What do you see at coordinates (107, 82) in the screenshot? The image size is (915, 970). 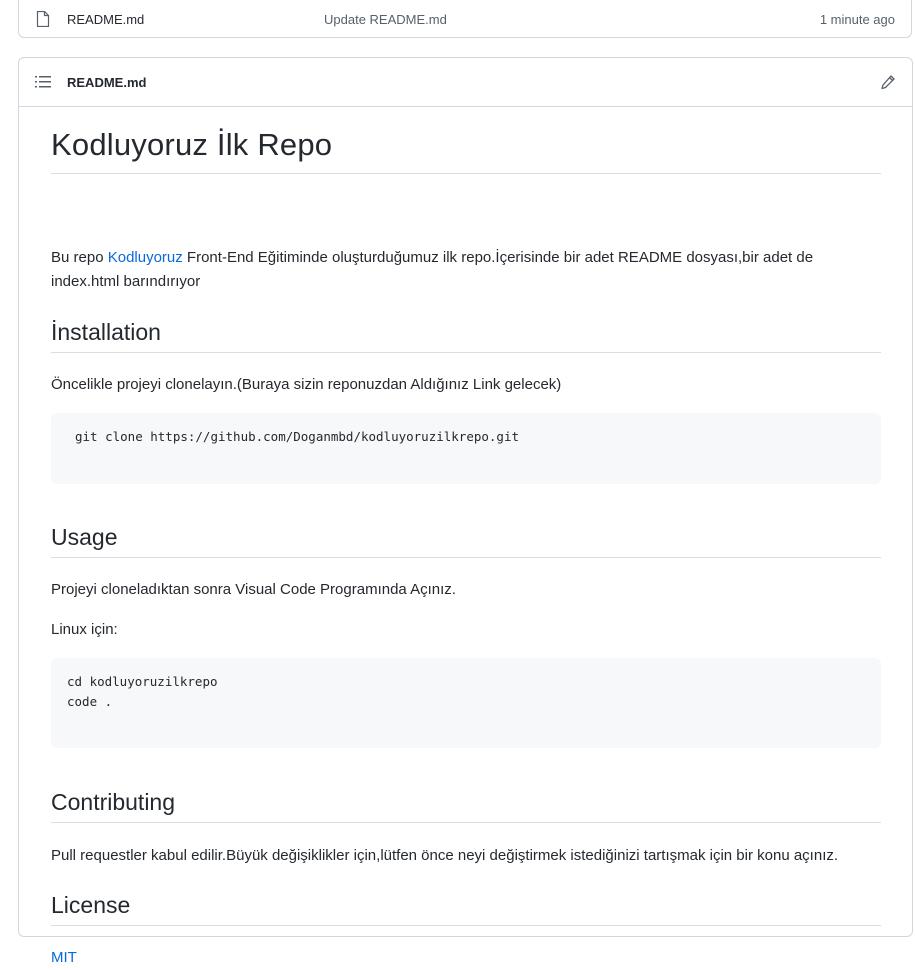 I see `readme-title: README.md` at bounding box center [107, 82].